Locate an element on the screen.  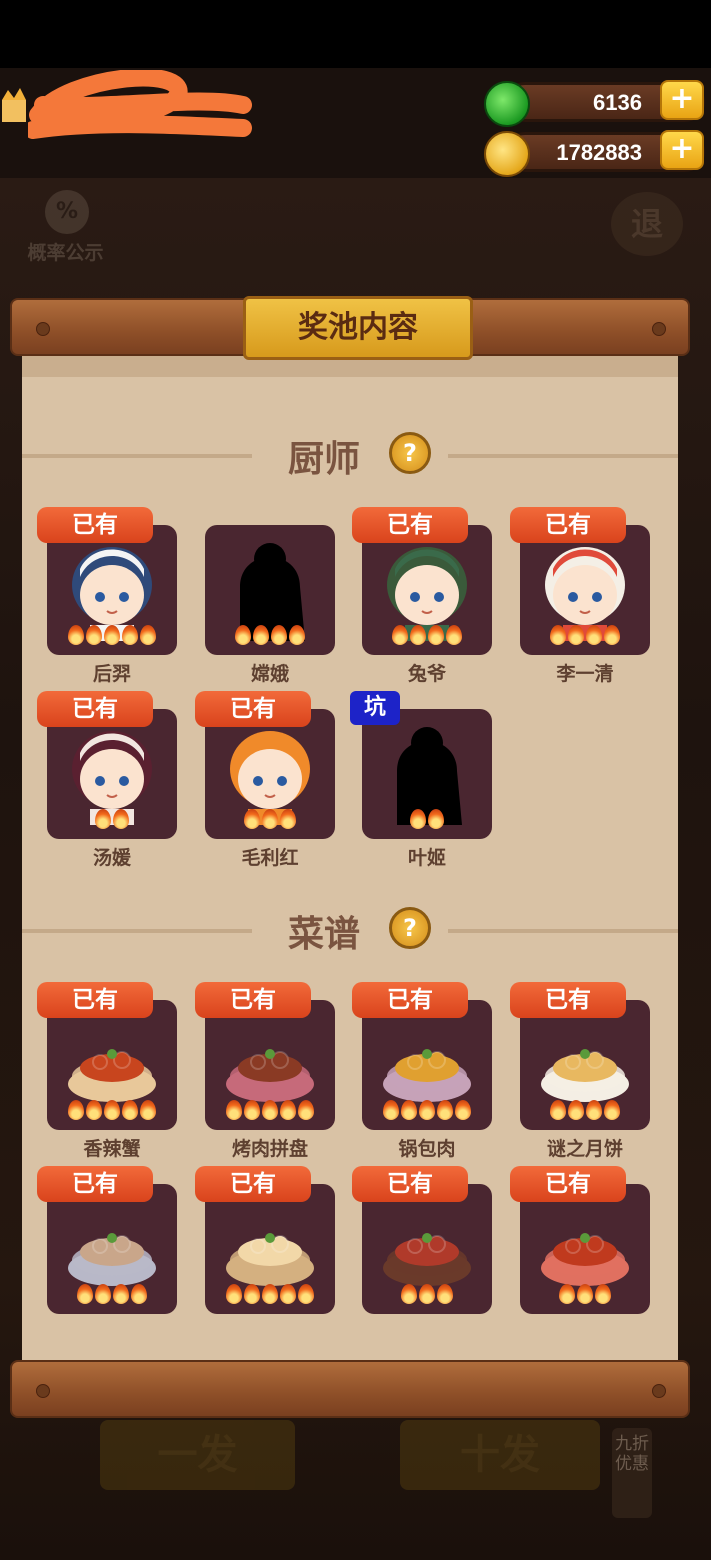
chef-card: 已有 后羿 is located at coordinates (107, 596).